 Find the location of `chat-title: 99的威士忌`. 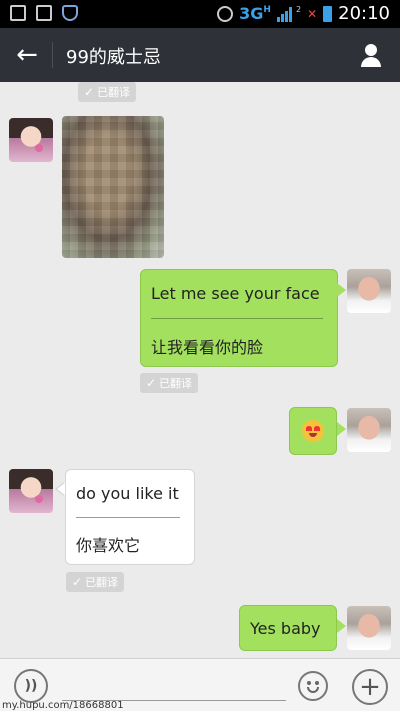

chat-title: 99的威士忌 is located at coordinates (113, 57).